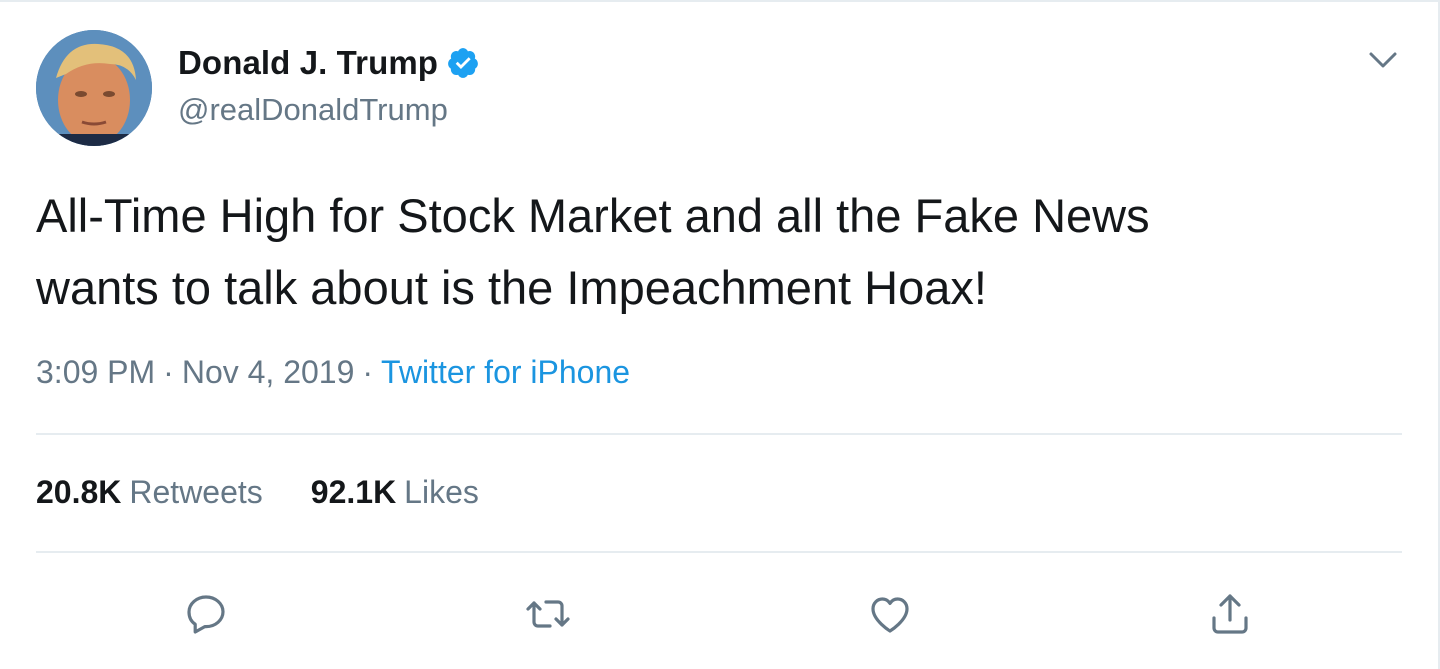  Describe the element at coordinates (1230, 614) in the screenshot. I see `share-icon` at that location.